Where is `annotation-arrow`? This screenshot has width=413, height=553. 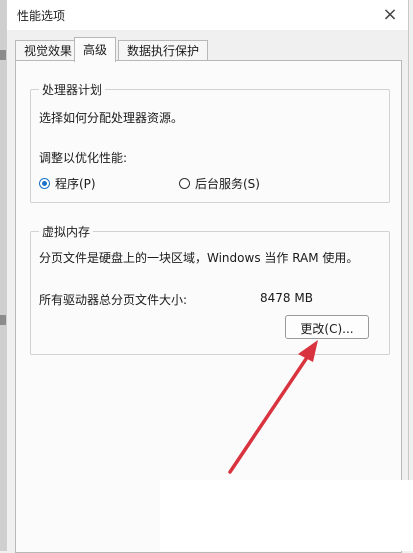 annotation-arrow is located at coordinates (273, 407).